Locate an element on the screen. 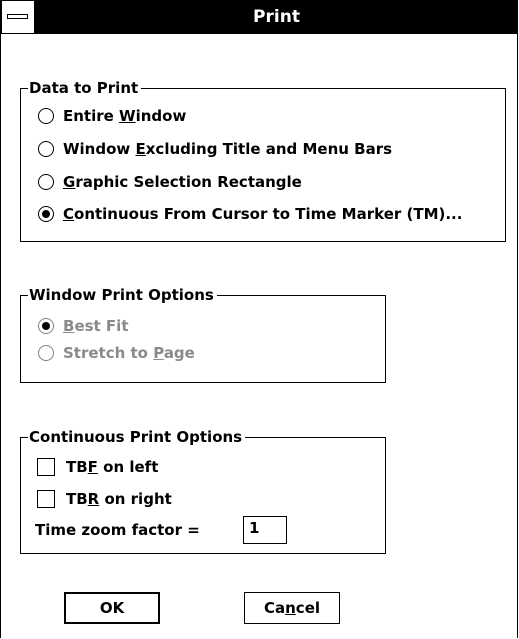 This screenshot has width=519, height=639. continuous-print-options-label: Continuous Print Options is located at coordinates (137, 437).